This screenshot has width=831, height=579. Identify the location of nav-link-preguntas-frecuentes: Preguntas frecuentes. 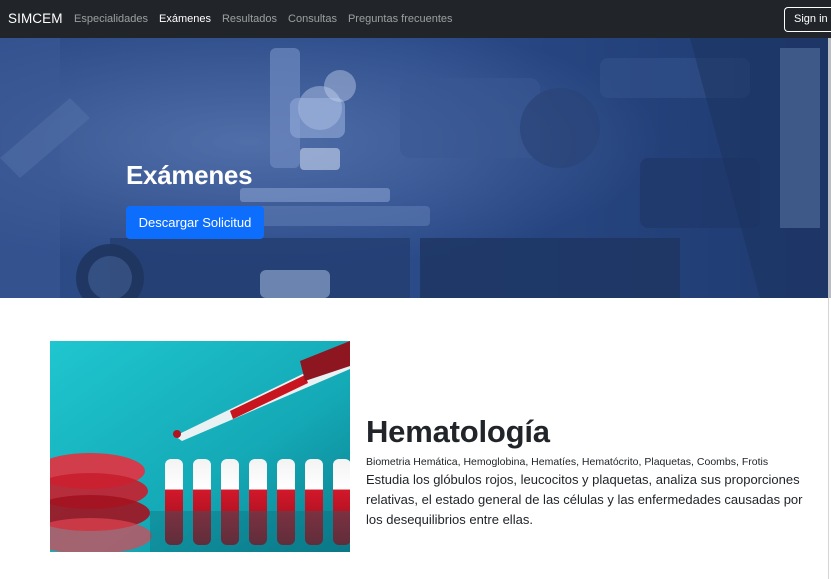
(400, 19).